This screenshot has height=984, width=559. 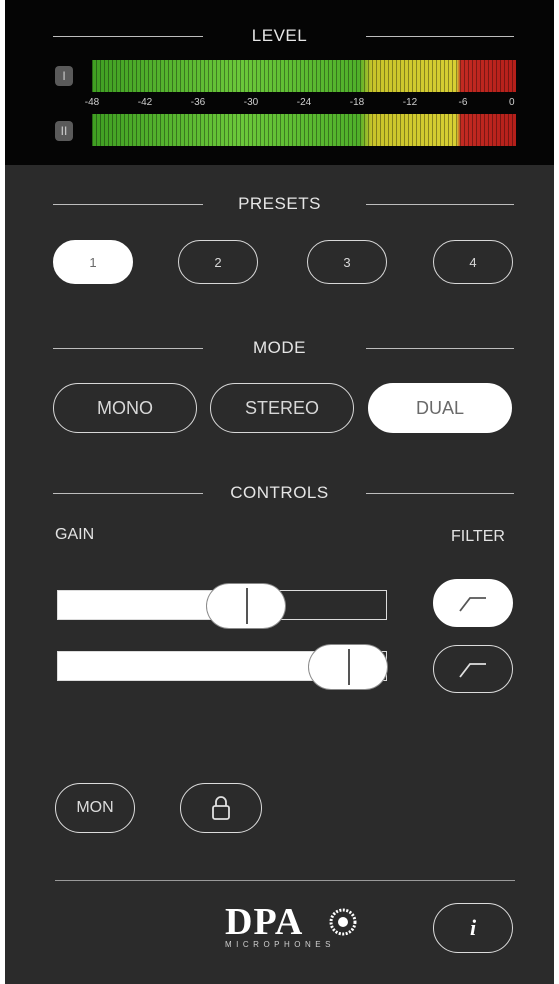 I want to click on gain-label: GAIN, so click(x=75, y=534).